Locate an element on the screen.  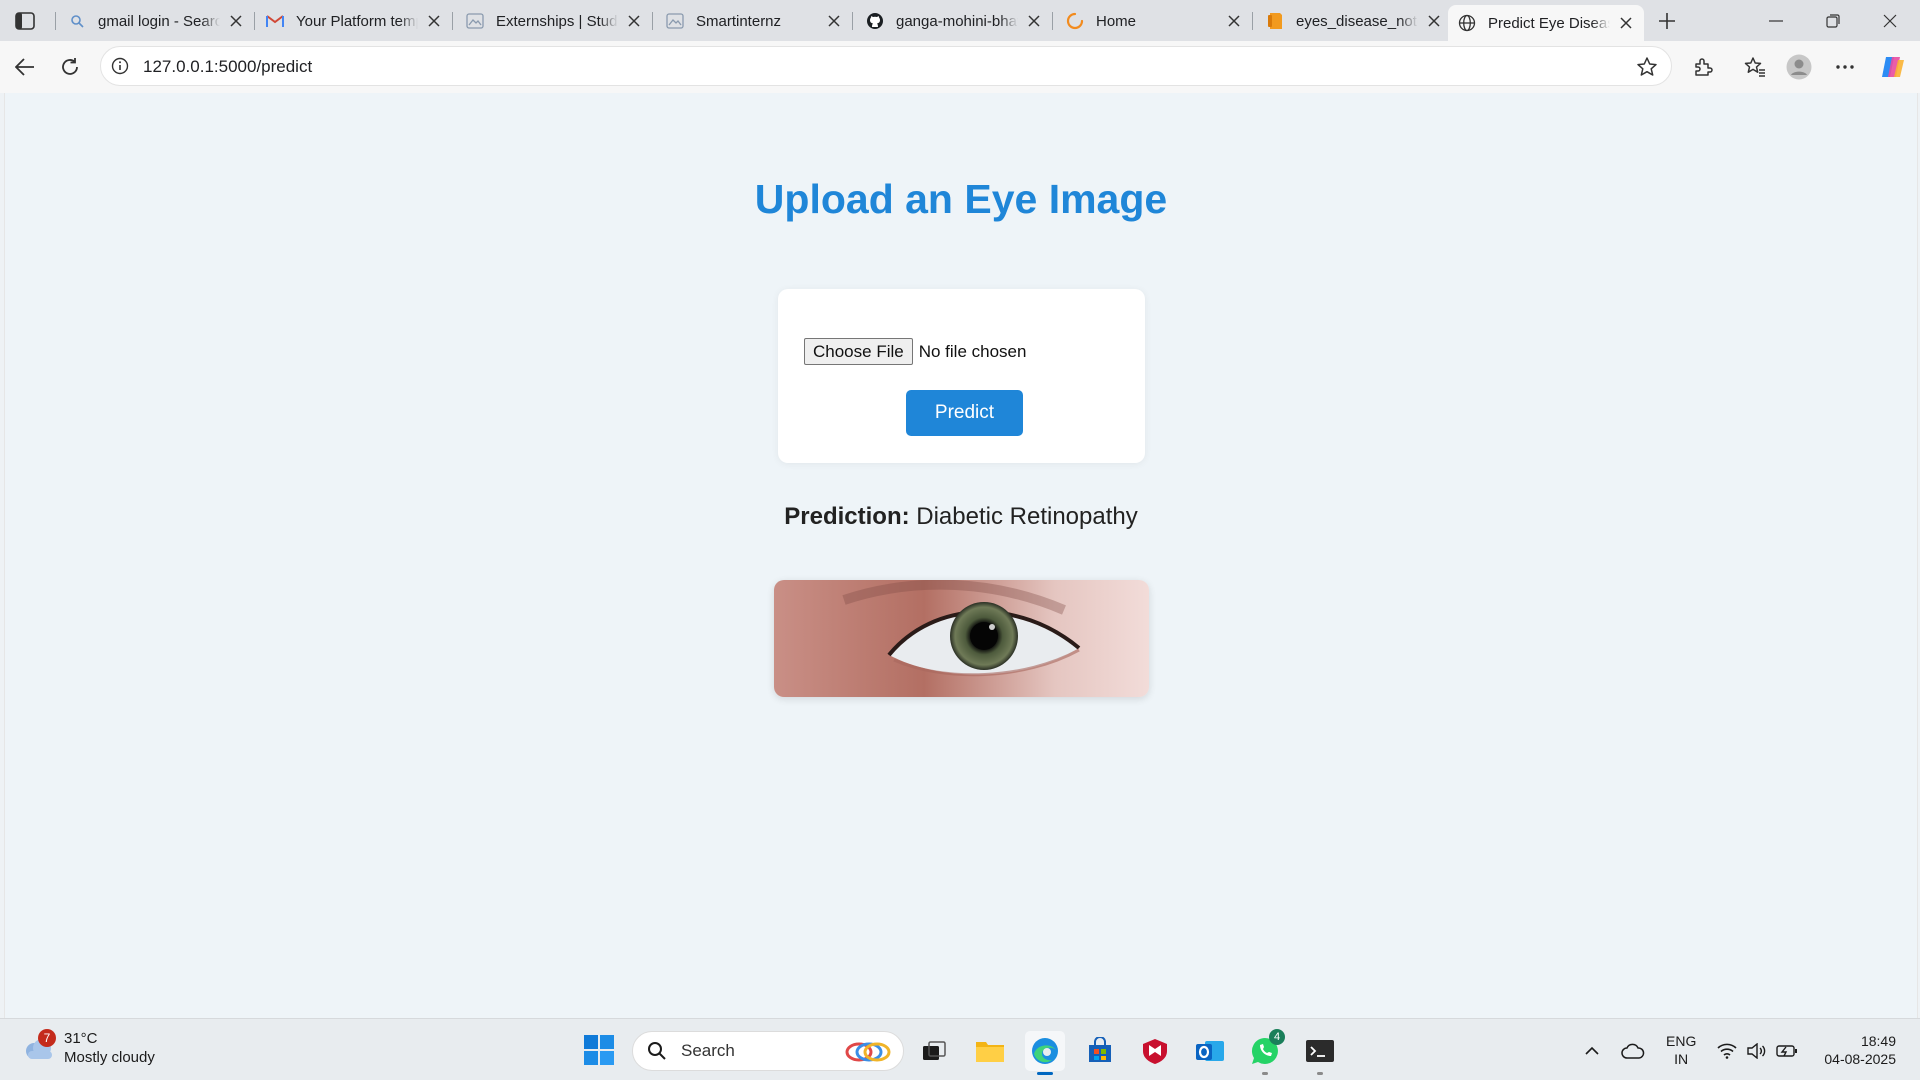
notebook-icon is located at coordinates (1275, 21).